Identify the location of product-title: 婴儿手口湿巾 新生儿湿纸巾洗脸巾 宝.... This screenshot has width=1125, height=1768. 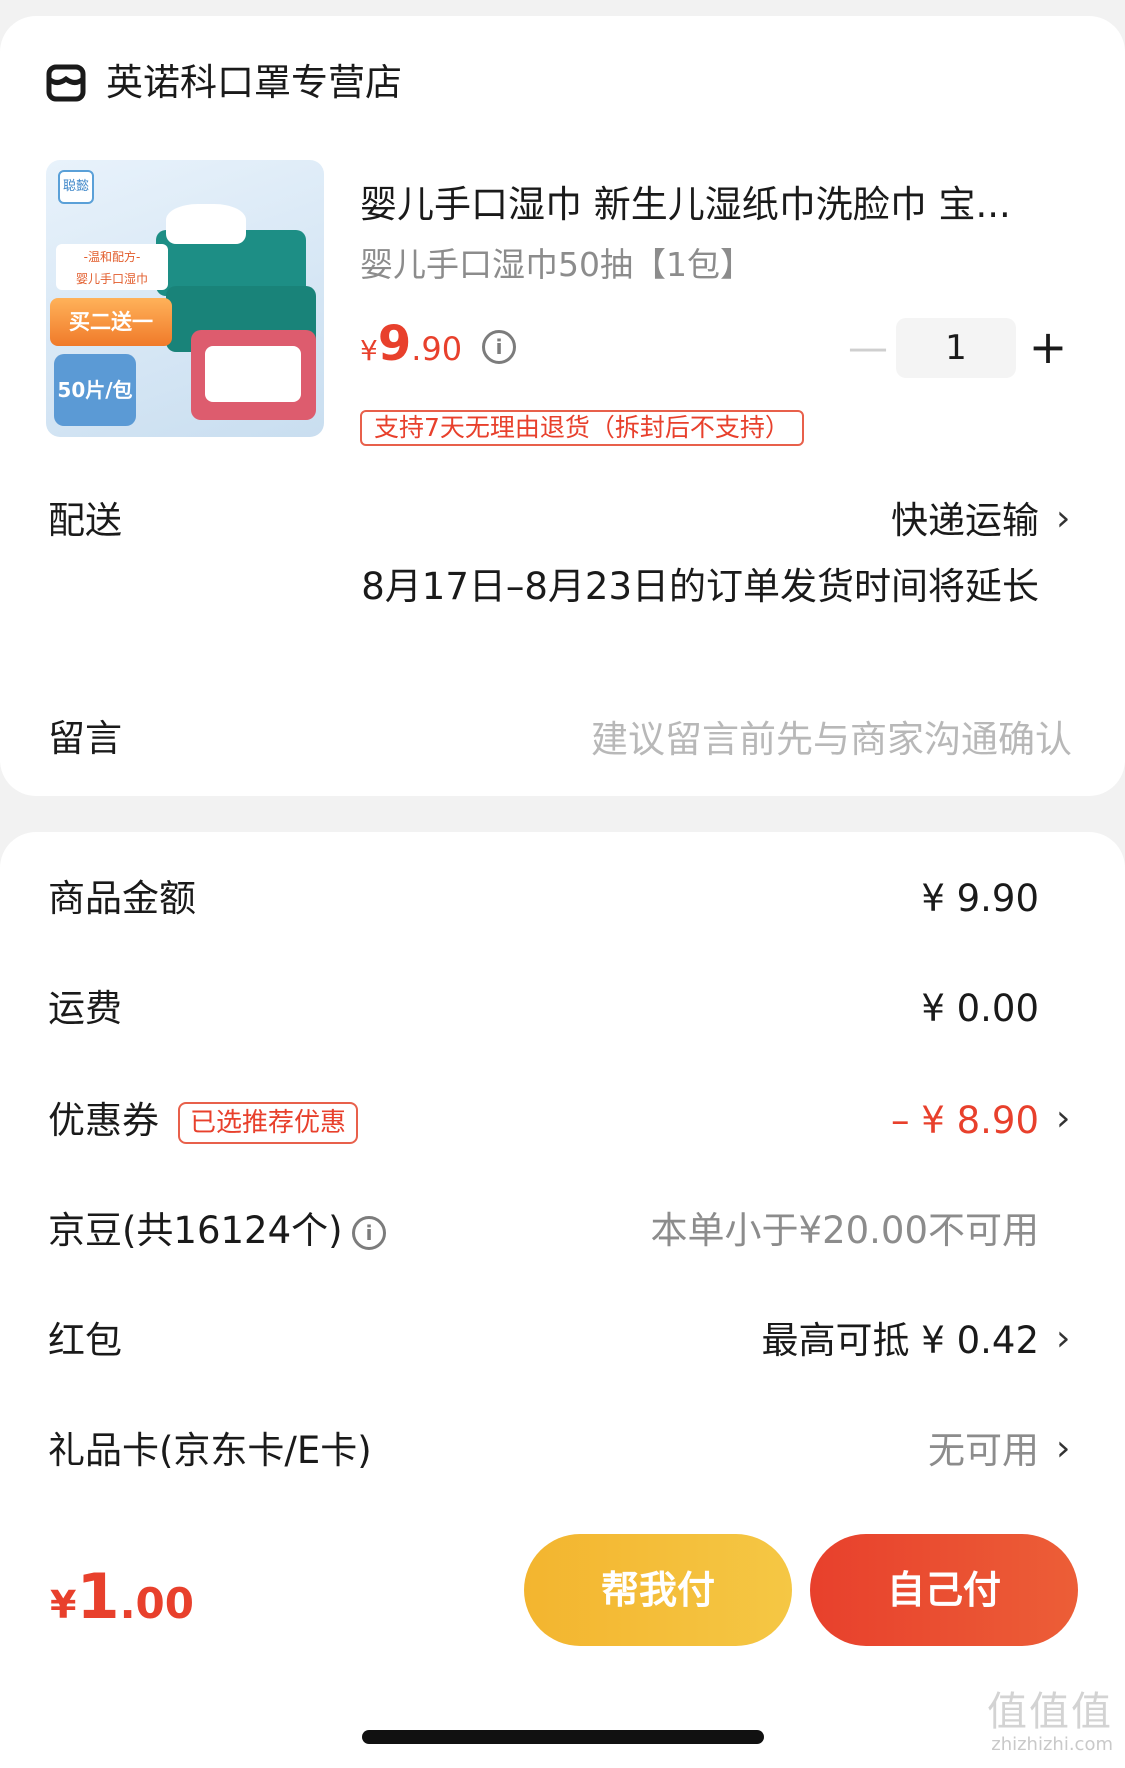
(710, 205).